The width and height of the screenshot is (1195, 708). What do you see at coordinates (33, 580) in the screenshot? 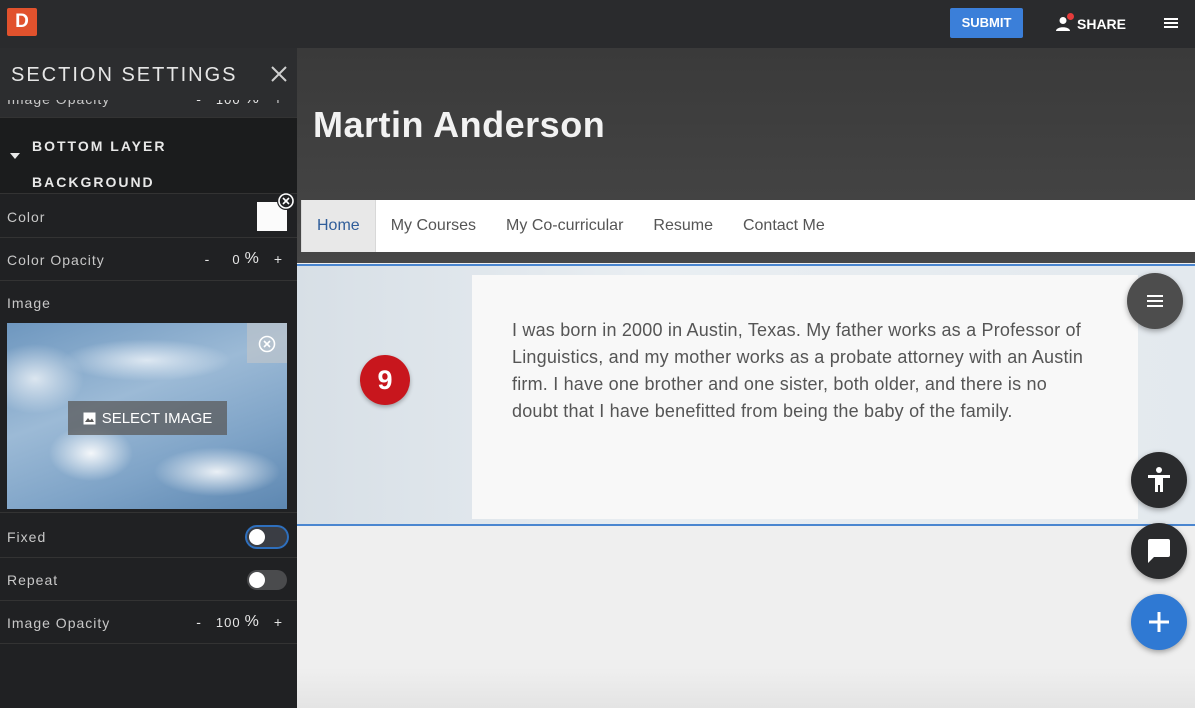
I see `repeat-label: Repeat` at bounding box center [33, 580].